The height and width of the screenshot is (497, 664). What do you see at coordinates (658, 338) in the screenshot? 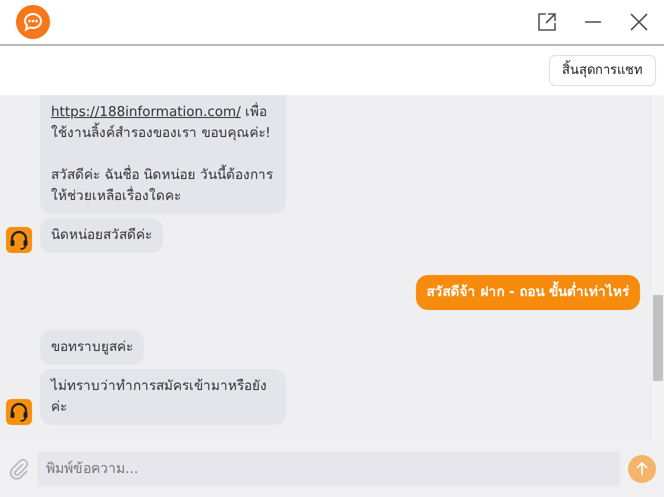
I see `scrollbar-thumb` at bounding box center [658, 338].